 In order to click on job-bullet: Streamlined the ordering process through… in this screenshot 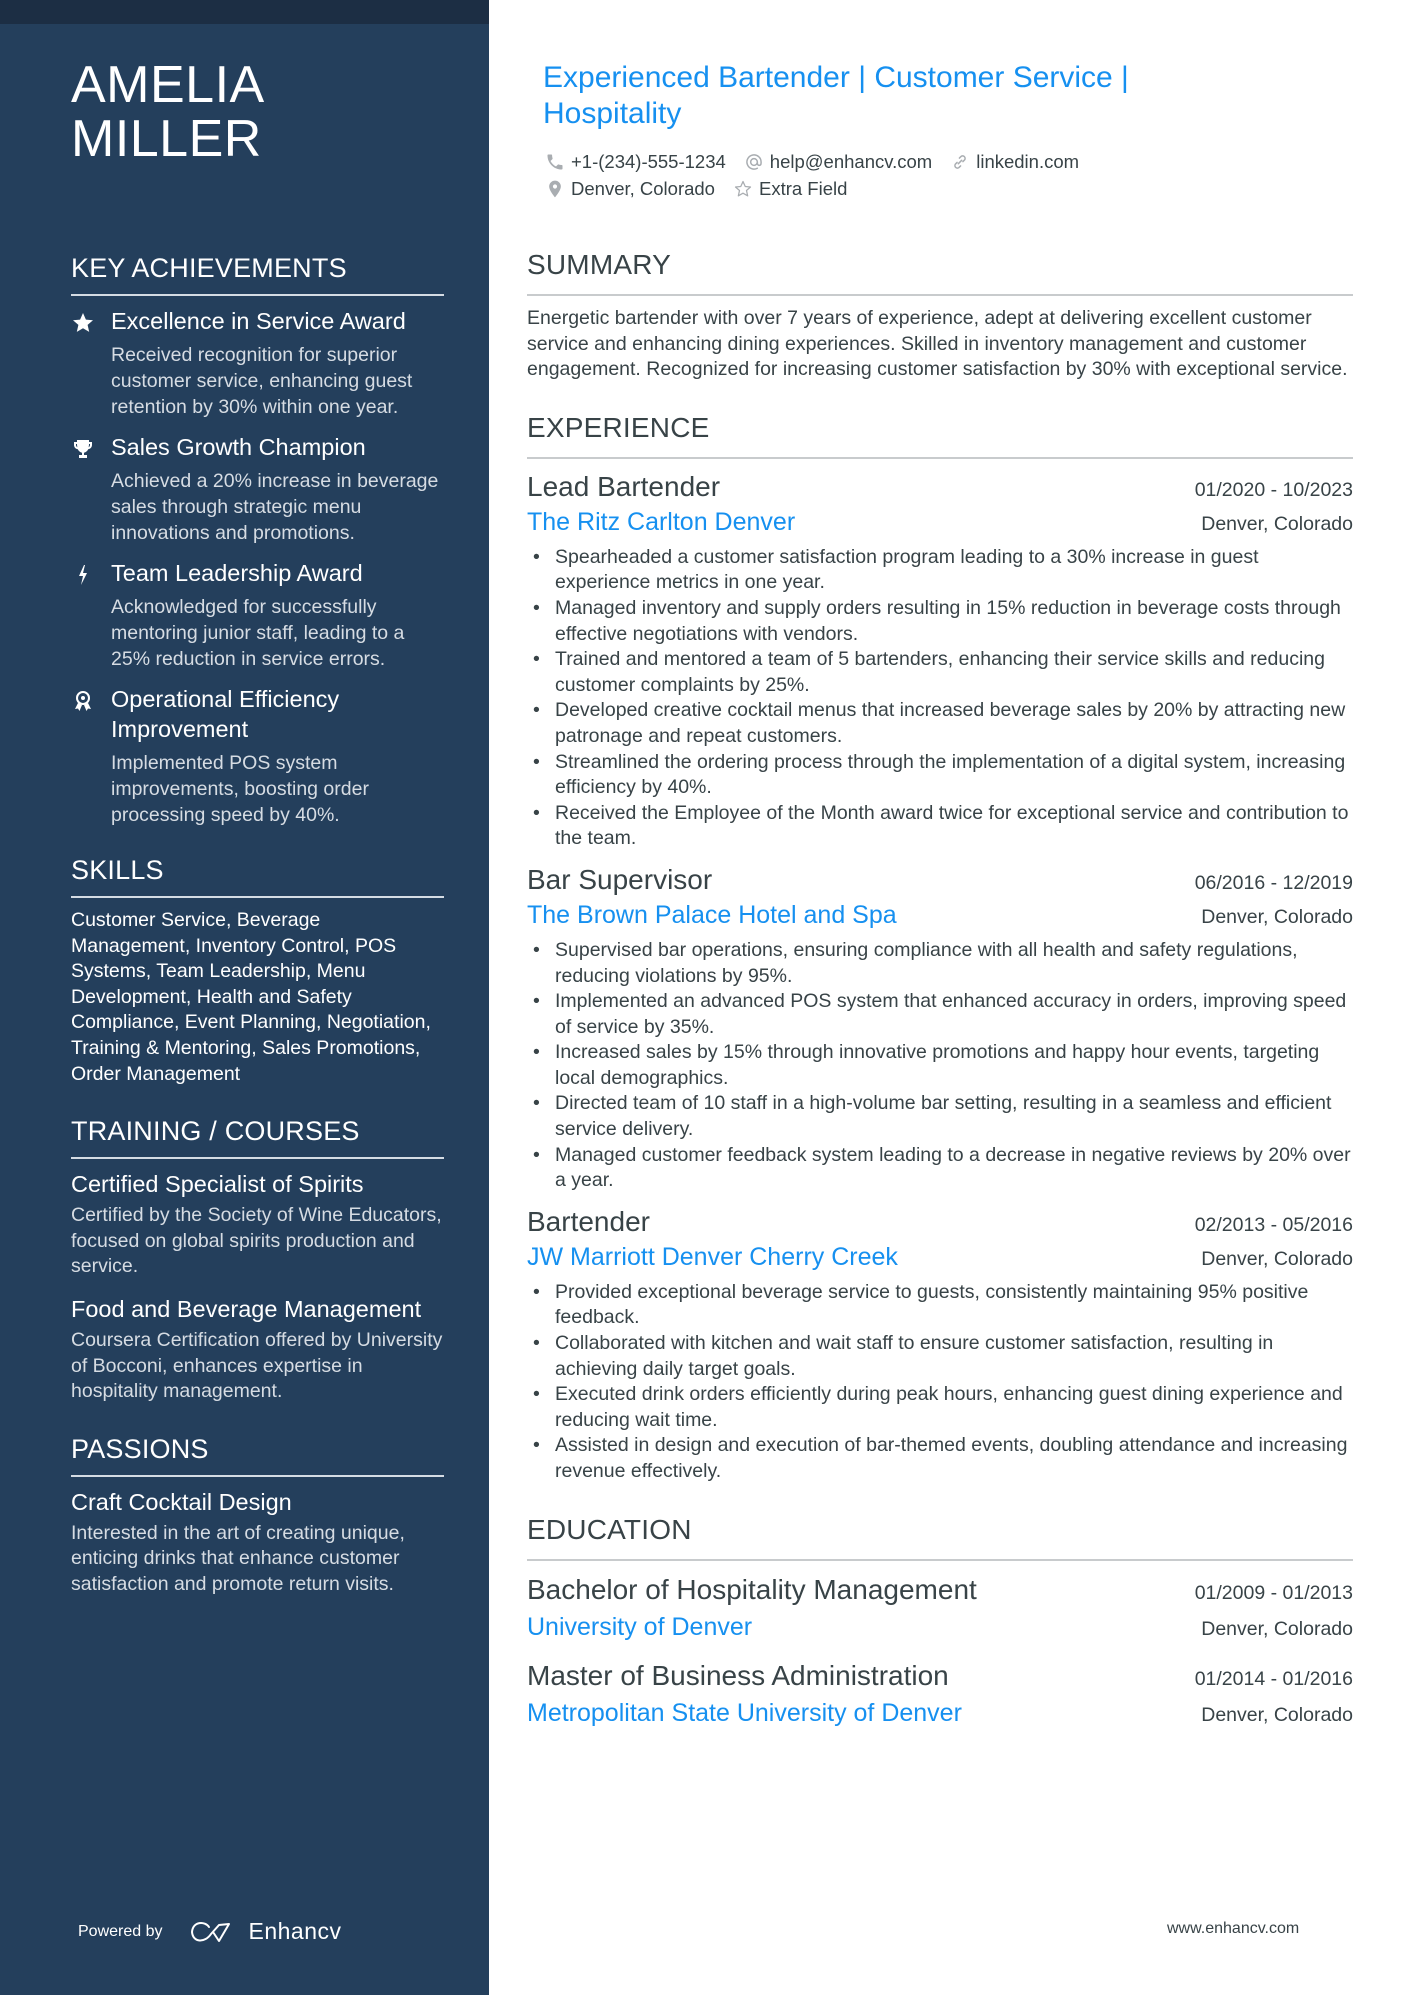, I will do `click(940, 775)`.